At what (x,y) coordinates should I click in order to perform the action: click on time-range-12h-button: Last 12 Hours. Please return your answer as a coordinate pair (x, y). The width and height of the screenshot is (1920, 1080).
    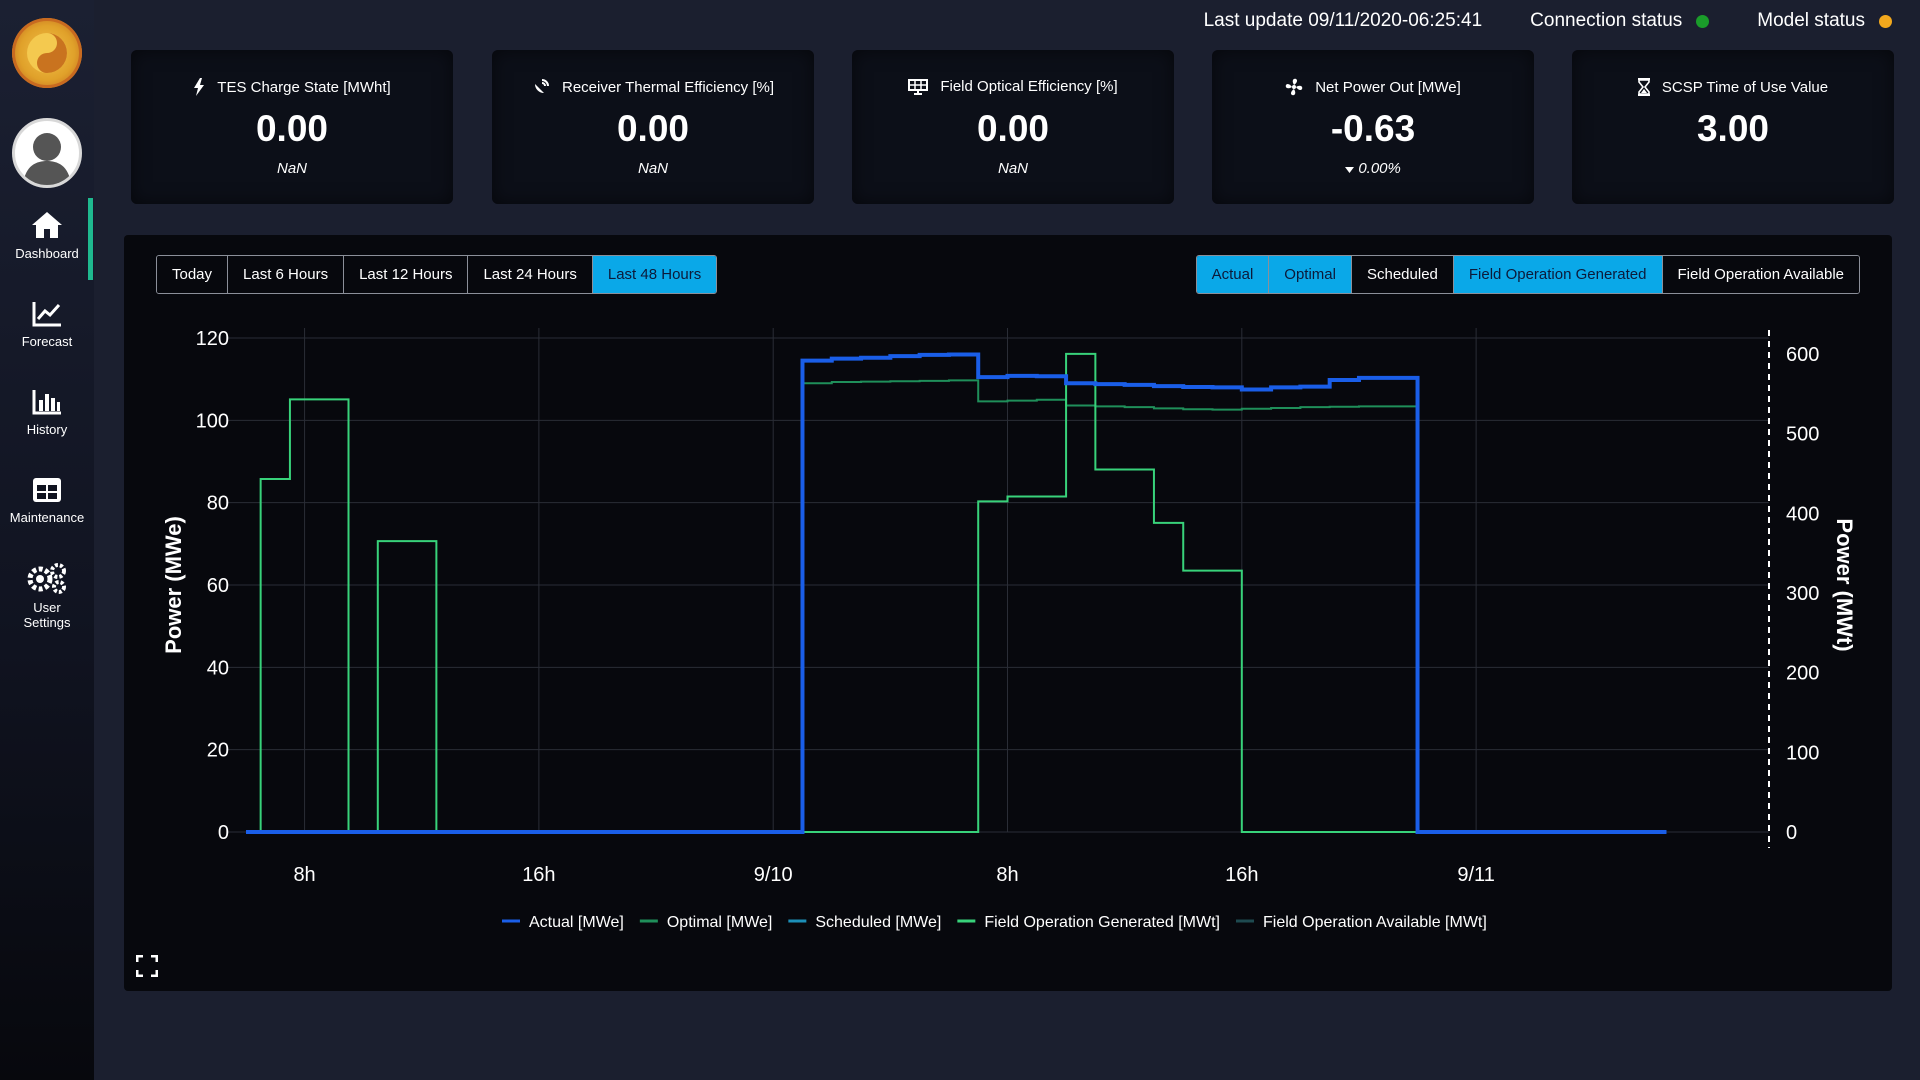
    Looking at the image, I should click on (406, 274).